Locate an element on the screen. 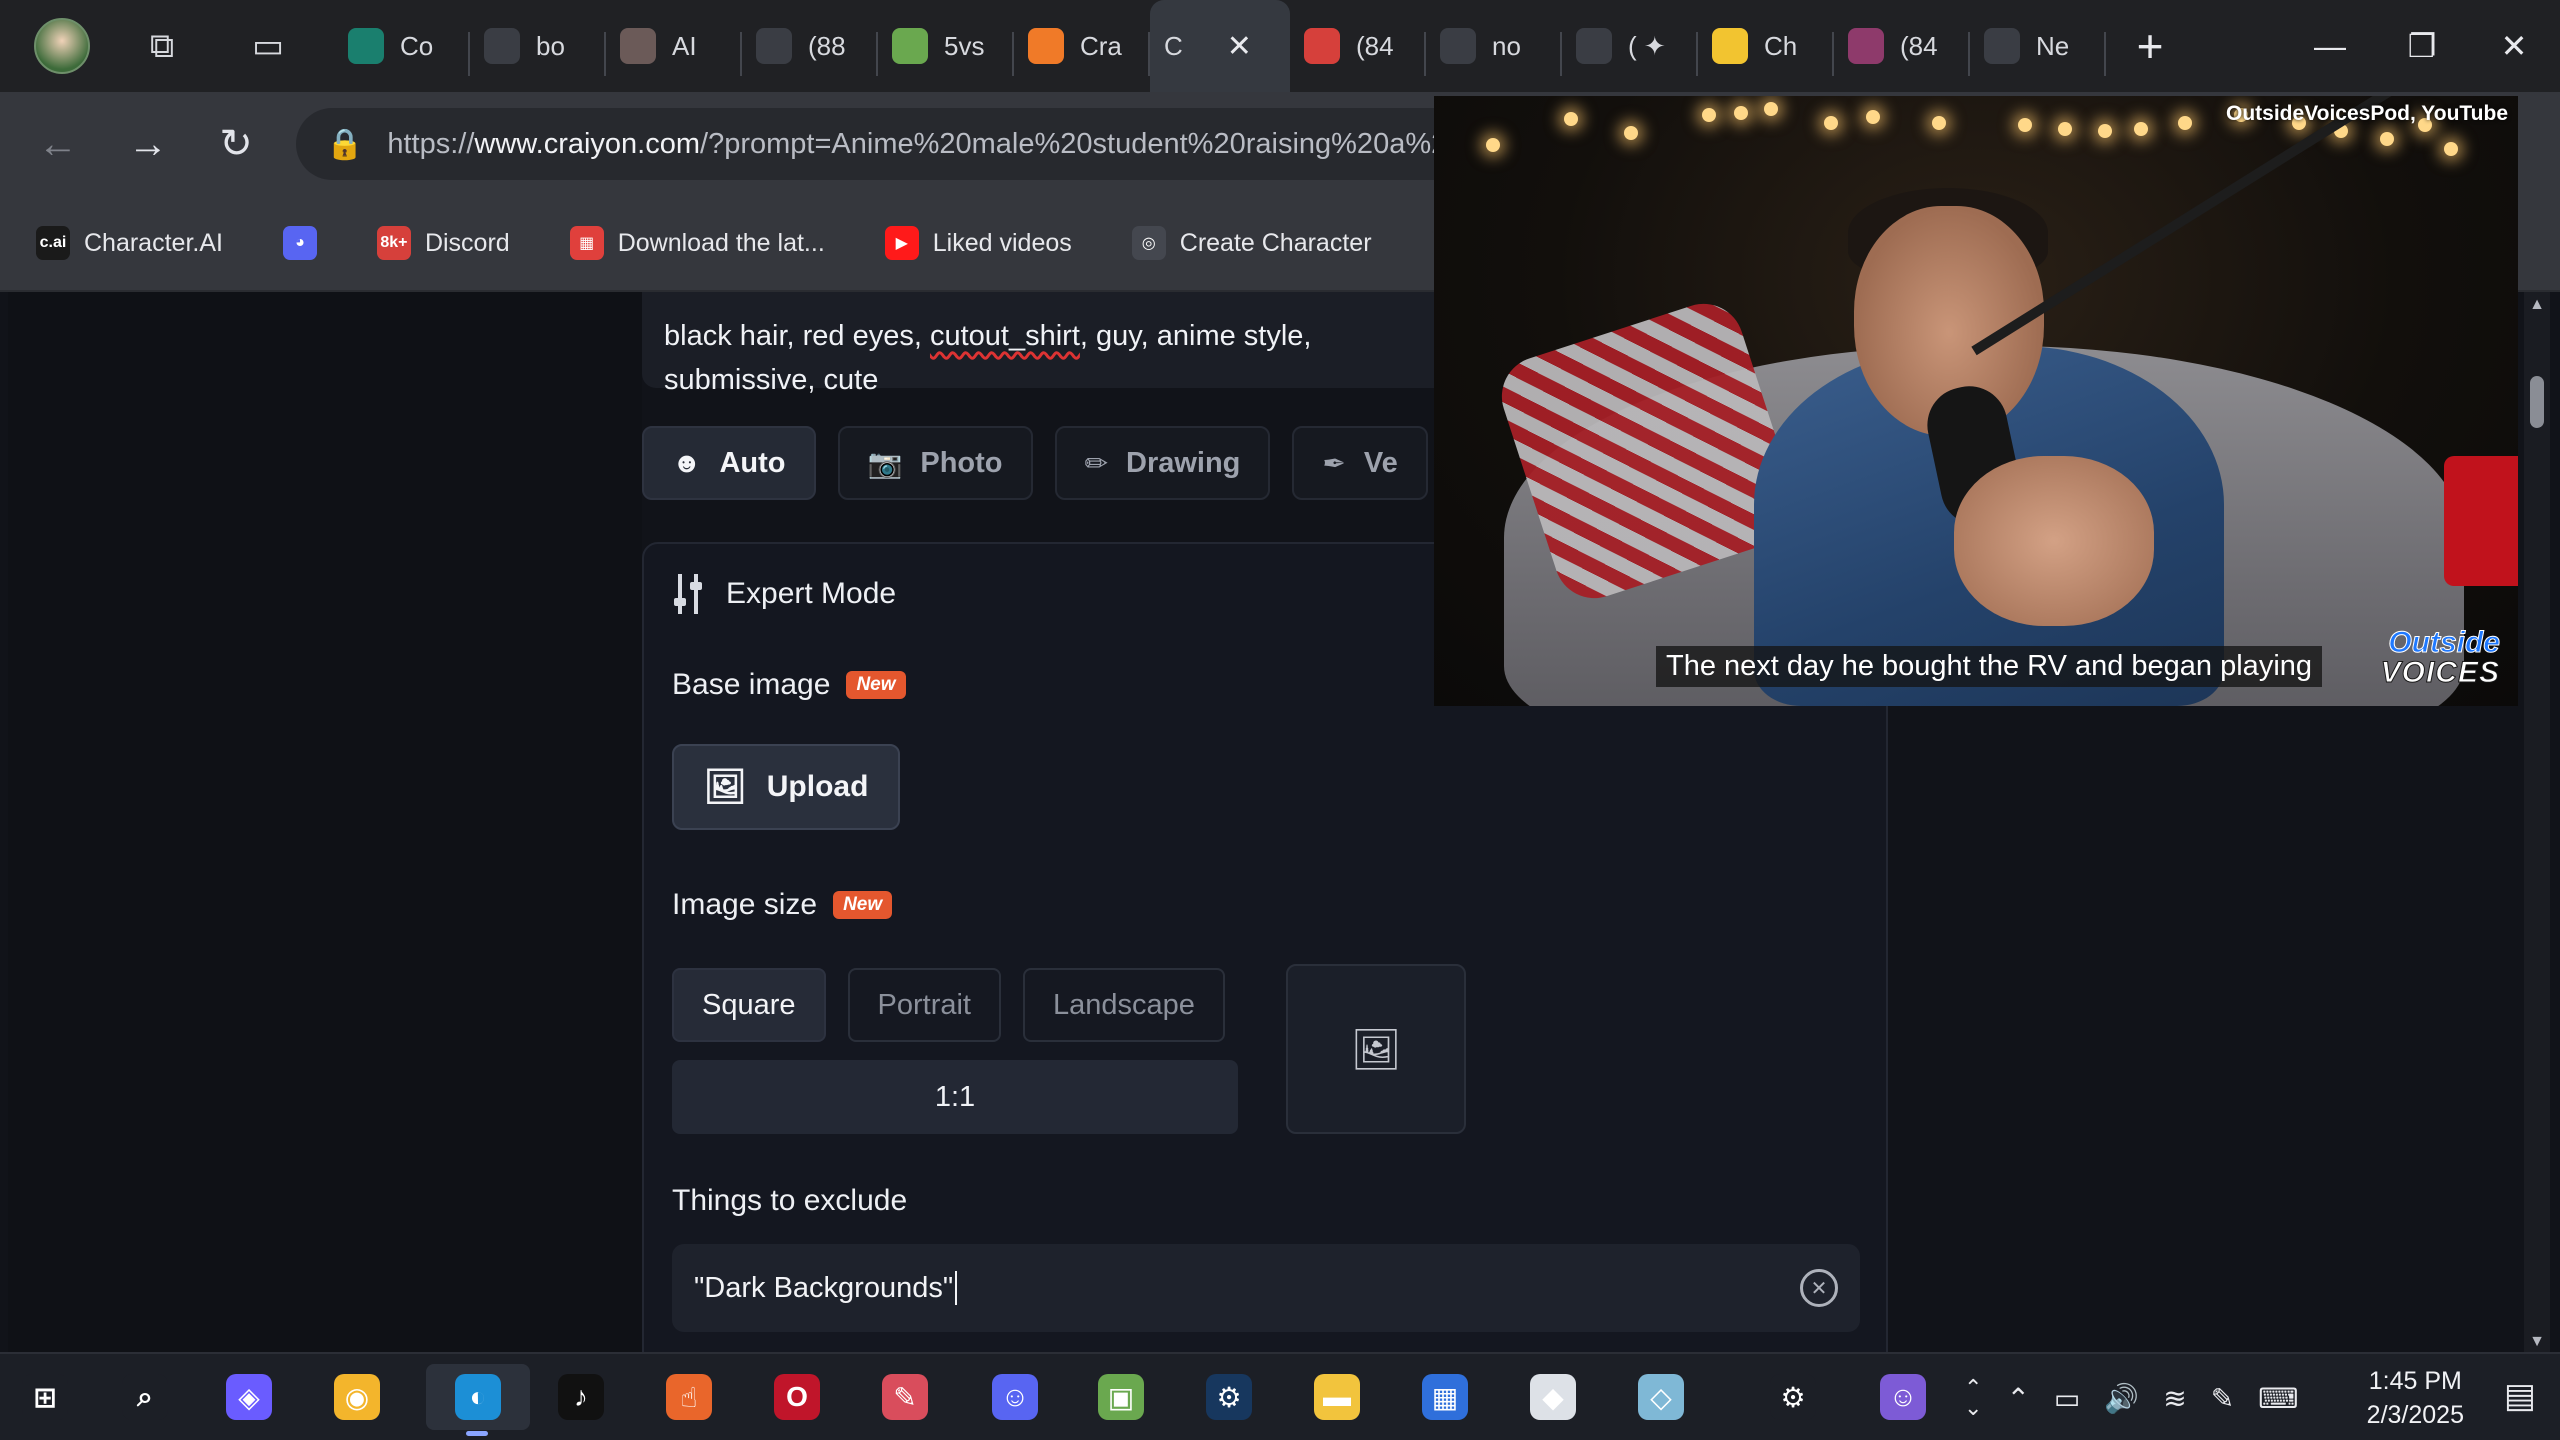  file-explorer-icon: ▬ is located at coordinates (1337, 1397).